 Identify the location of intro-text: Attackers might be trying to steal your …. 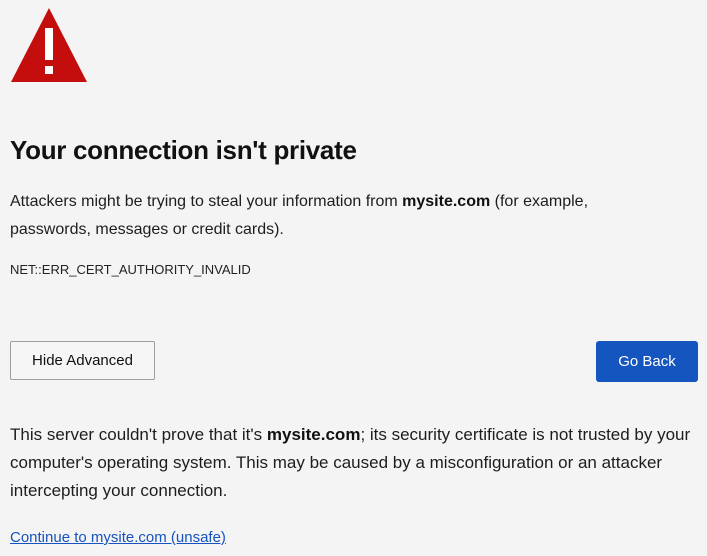
(340, 216).